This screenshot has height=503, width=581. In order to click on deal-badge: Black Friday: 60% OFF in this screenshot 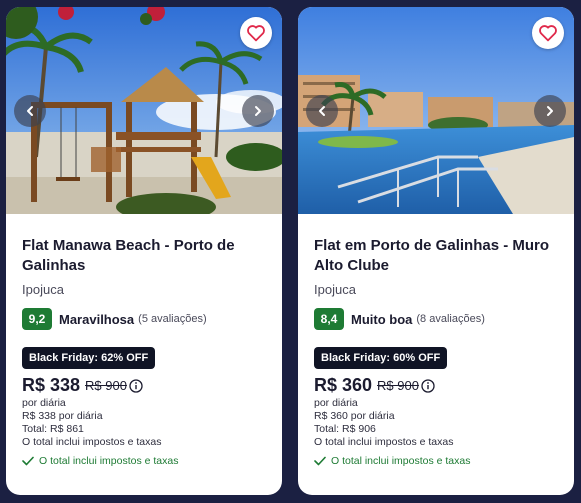, I will do `click(381, 358)`.